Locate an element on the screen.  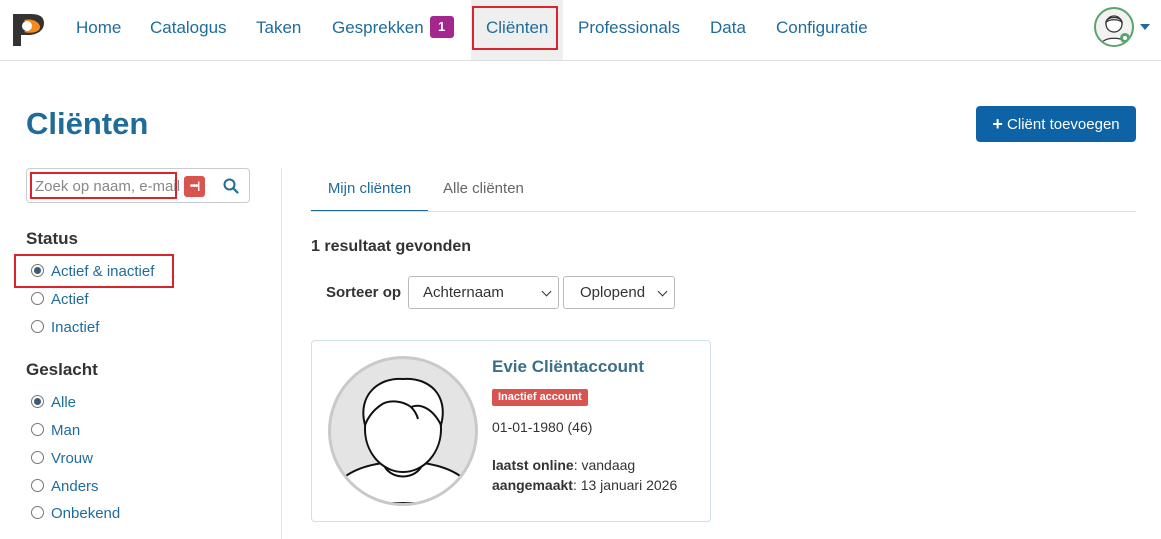
add-client-button: + Cliënt toevoegen is located at coordinates (1056, 124).